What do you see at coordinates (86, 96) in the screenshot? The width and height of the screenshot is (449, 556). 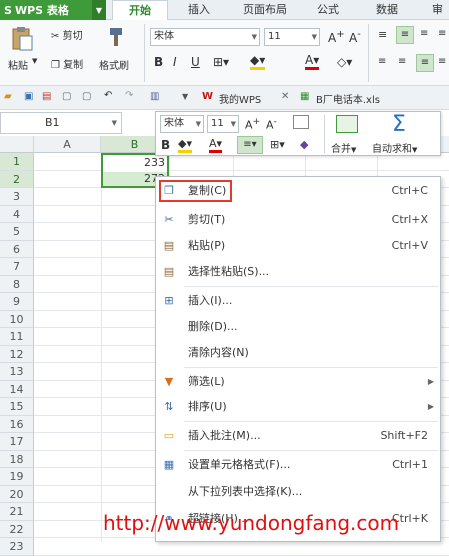 I see `document-icon: ▢` at bounding box center [86, 96].